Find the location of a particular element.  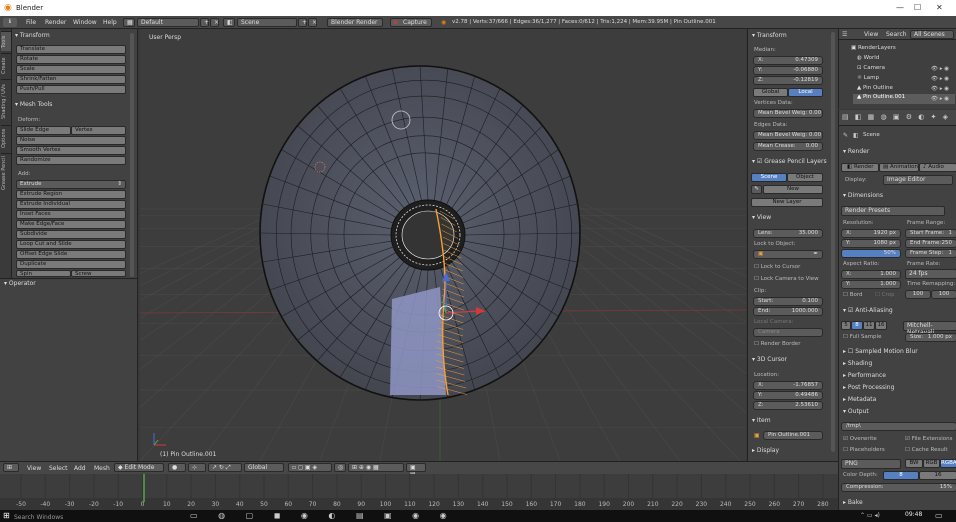

anti-aliasing-header: ▾ ☑ Anti-Aliasing is located at coordinates (868, 310).